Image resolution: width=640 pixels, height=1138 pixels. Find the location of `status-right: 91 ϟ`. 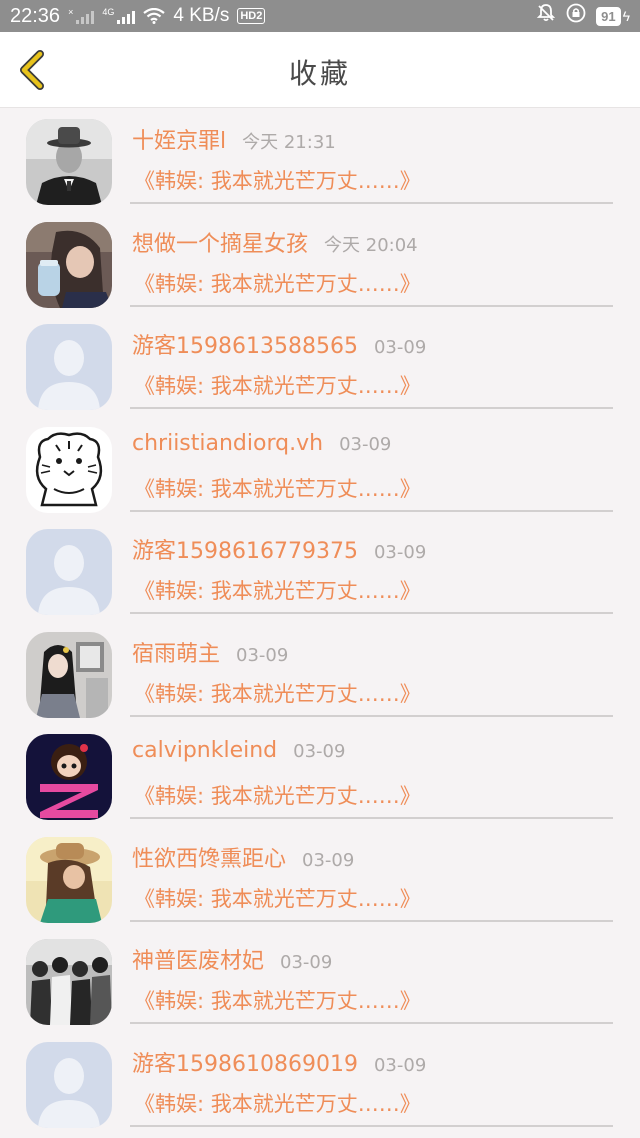

status-right: 91 ϟ is located at coordinates (583, 16).